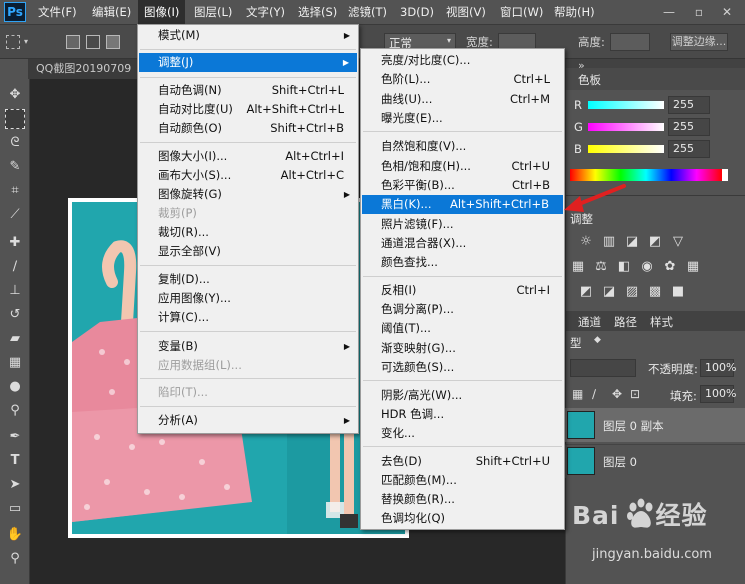 The width and height of the screenshot is (745, 584). I want to click on type-tool-icon: T, so click(15, 461).